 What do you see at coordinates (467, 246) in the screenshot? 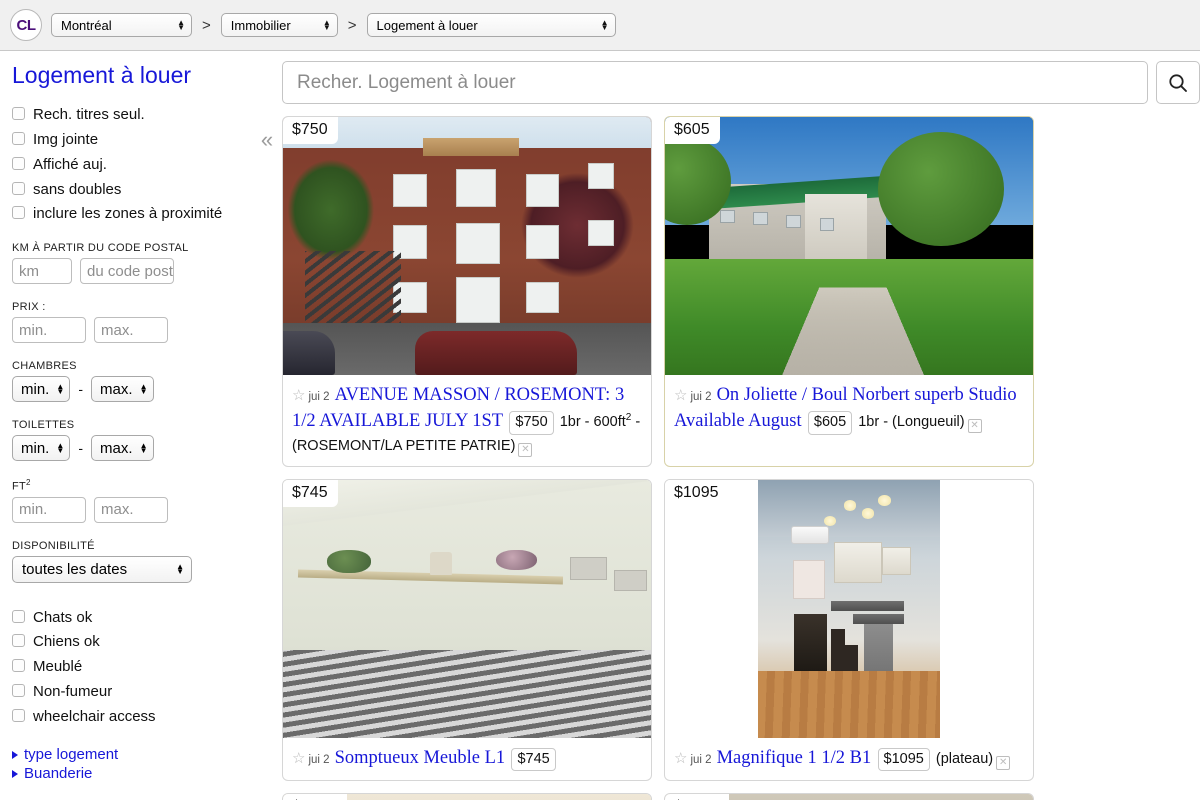
I see `listing-thumbnail: $750` at bounding box center [467, 246].